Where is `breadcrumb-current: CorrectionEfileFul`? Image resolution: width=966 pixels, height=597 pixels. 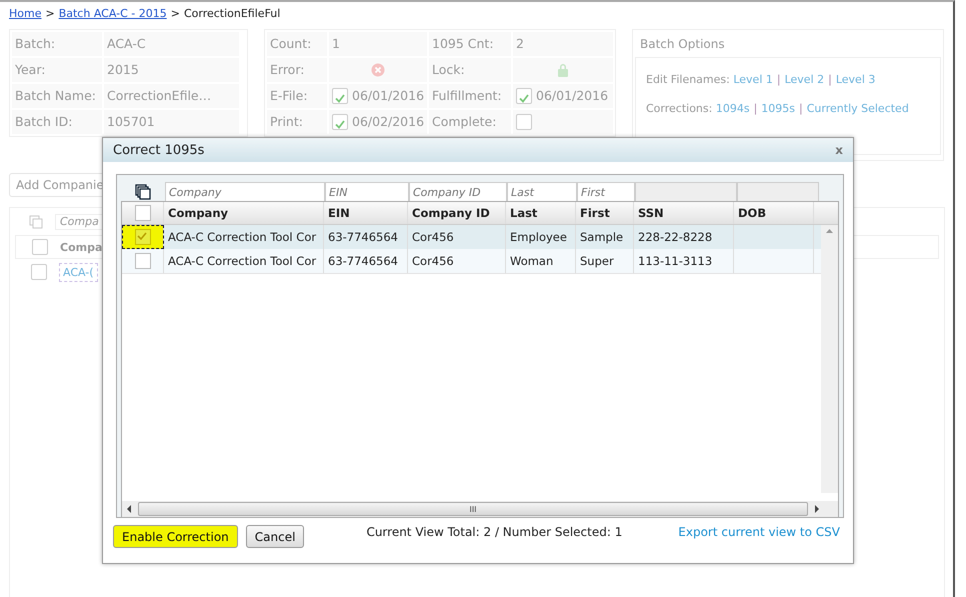 breadcrumb-current: CorrectionEfileFul is located at coordinates (232, 13).